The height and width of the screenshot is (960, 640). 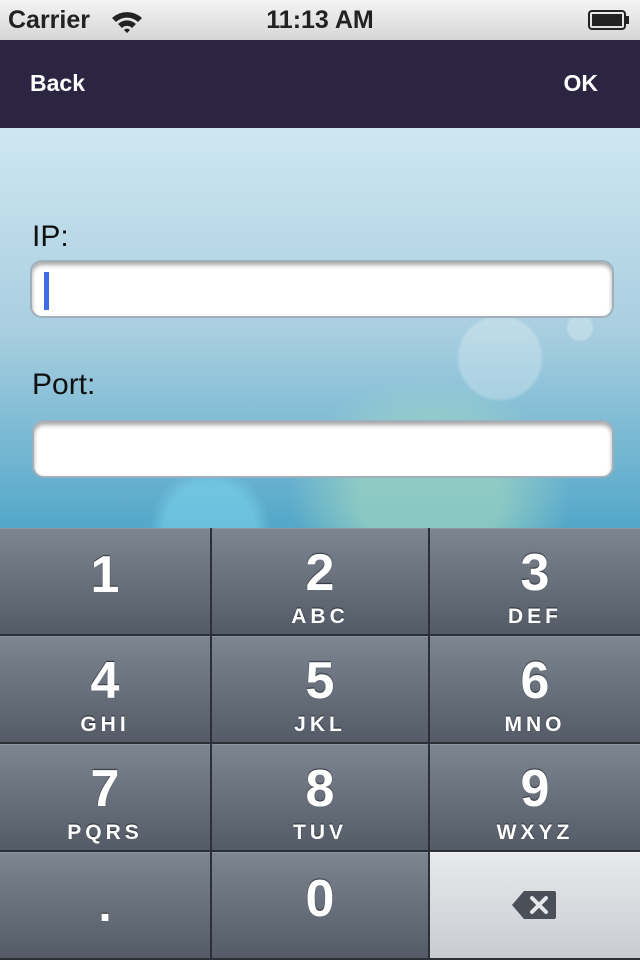 What do you see at coordinates (320, 789) in the screenshot?
I see `key-digit: 8` at bounding box center [320, 789].